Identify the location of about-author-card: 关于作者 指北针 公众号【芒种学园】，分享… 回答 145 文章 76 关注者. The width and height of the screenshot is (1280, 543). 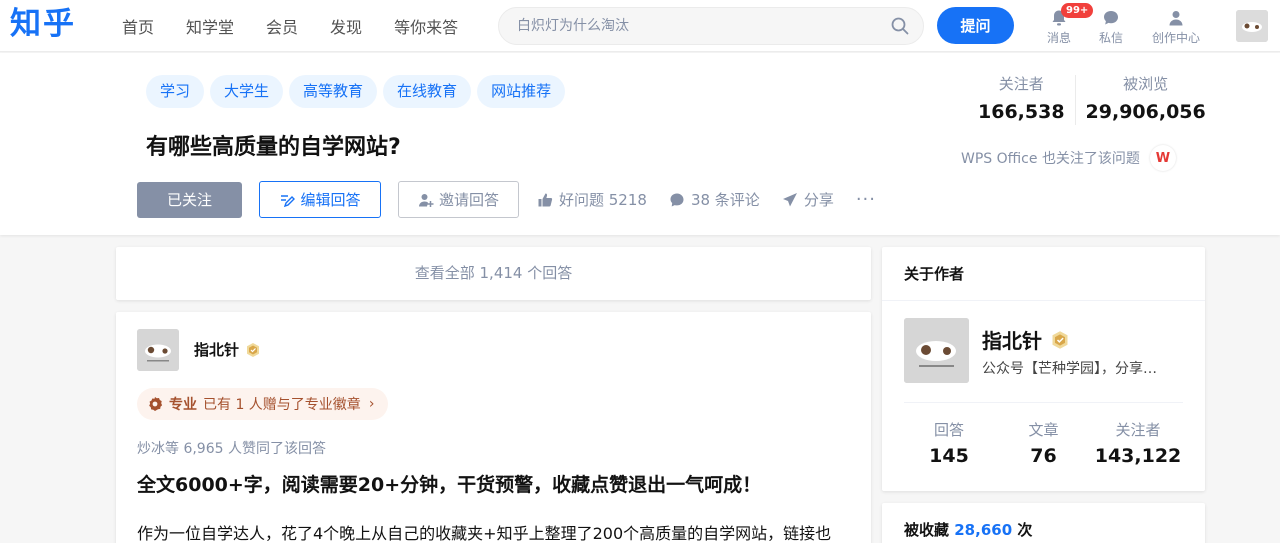
(1043, 369).